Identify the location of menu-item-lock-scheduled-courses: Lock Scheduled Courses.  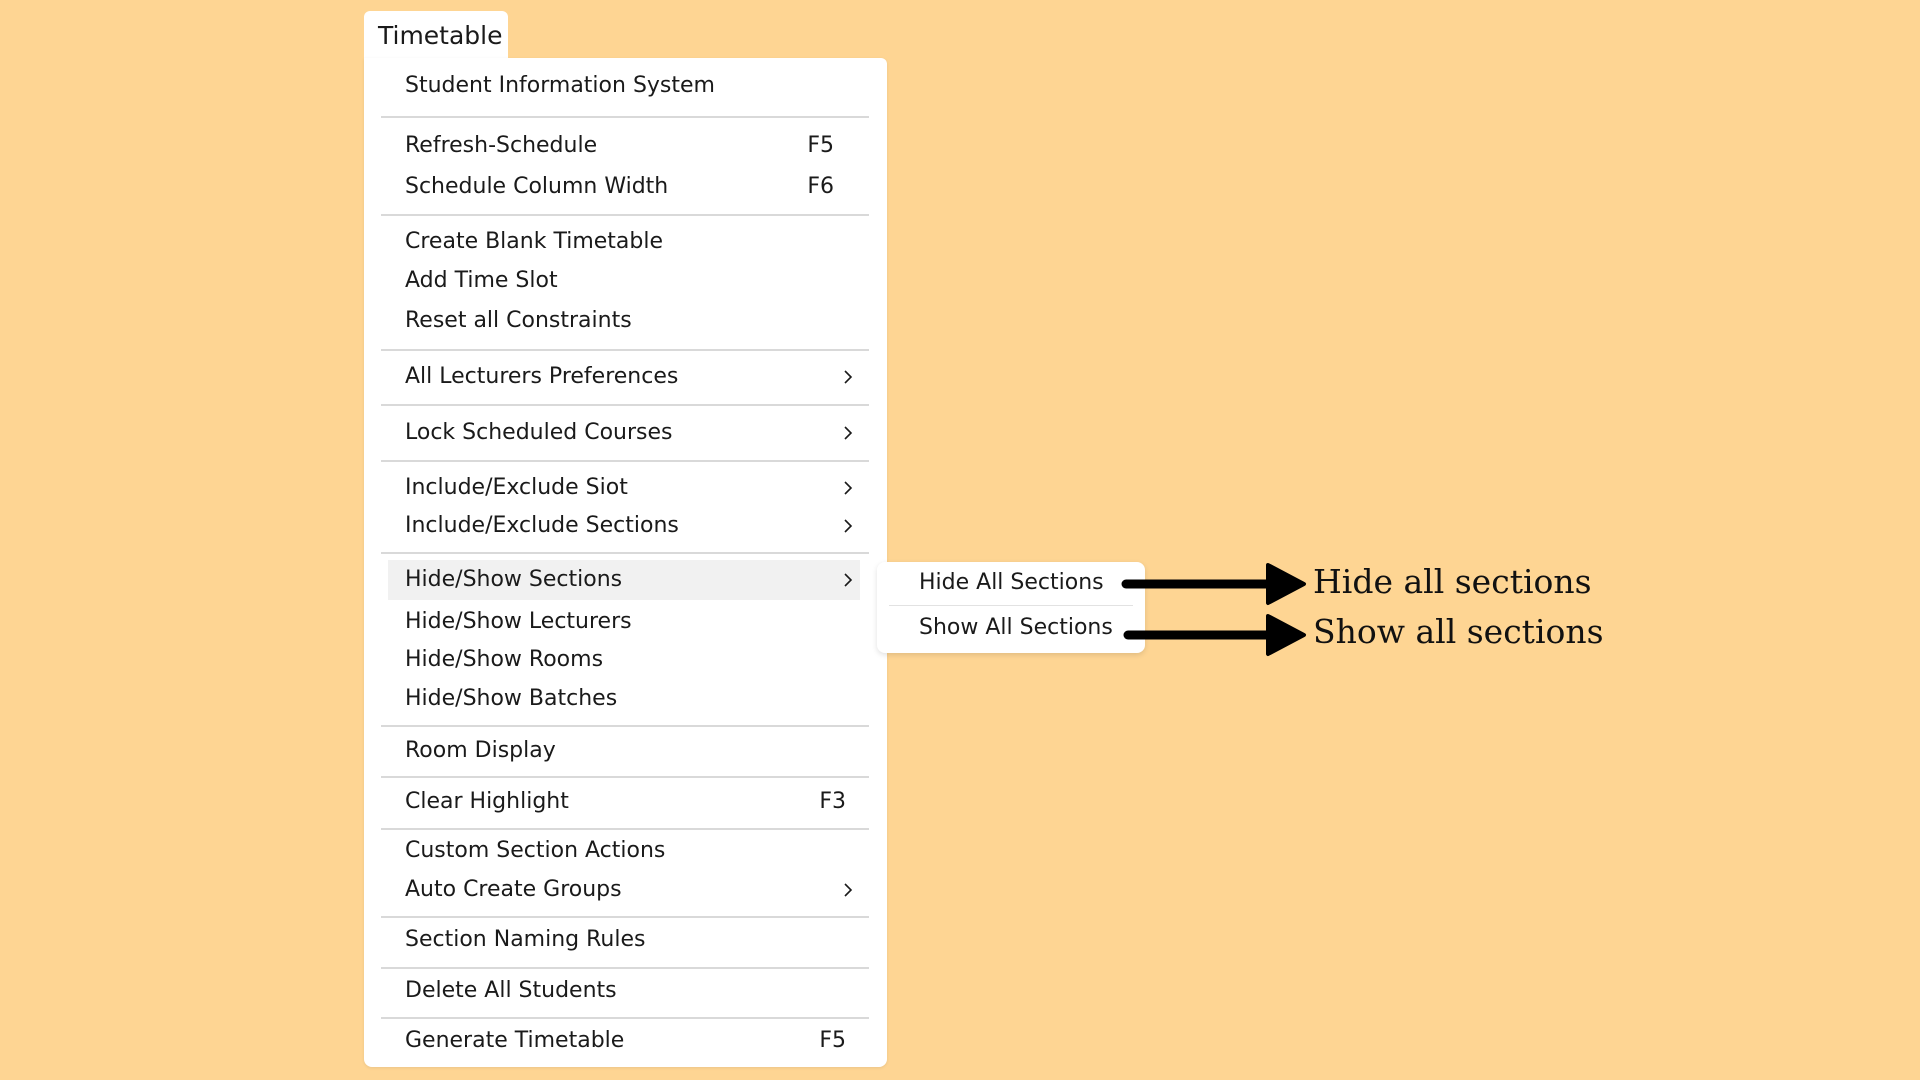
(632, 433).